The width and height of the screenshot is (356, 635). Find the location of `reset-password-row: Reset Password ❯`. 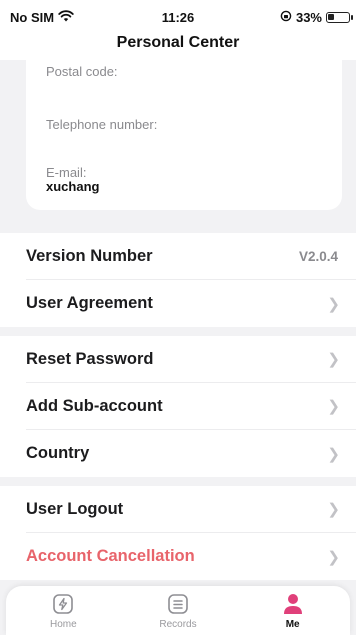

reset-password-row: Reset Password ❯ is located at coordinates (191, 359).